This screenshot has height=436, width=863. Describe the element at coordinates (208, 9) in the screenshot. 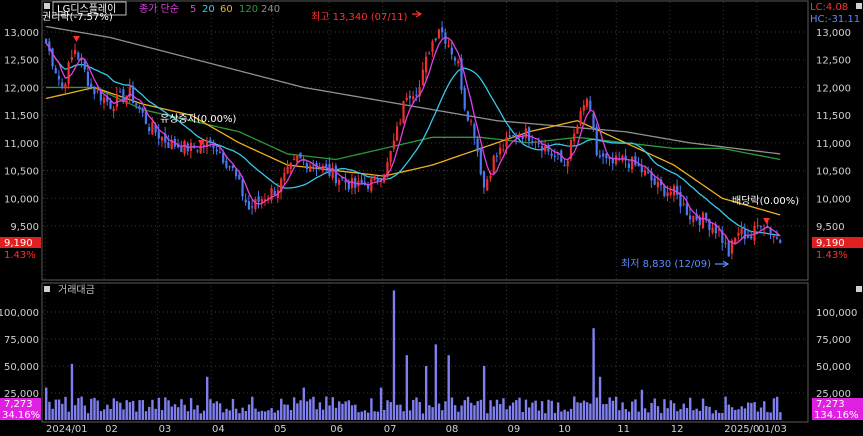

I see `legend-ma20: 20` at that location.